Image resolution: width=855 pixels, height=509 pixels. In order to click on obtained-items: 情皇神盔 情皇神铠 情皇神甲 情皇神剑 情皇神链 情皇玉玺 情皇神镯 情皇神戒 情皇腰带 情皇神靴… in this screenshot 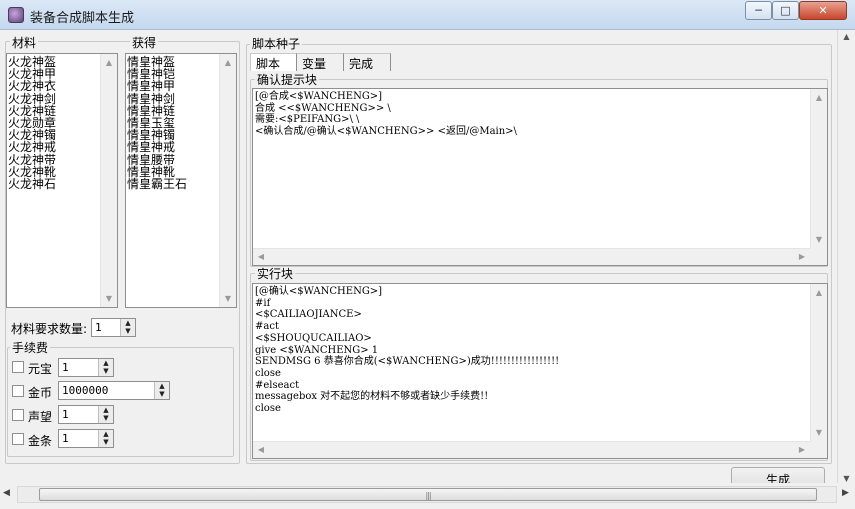, I will do `click(157, 123)`.